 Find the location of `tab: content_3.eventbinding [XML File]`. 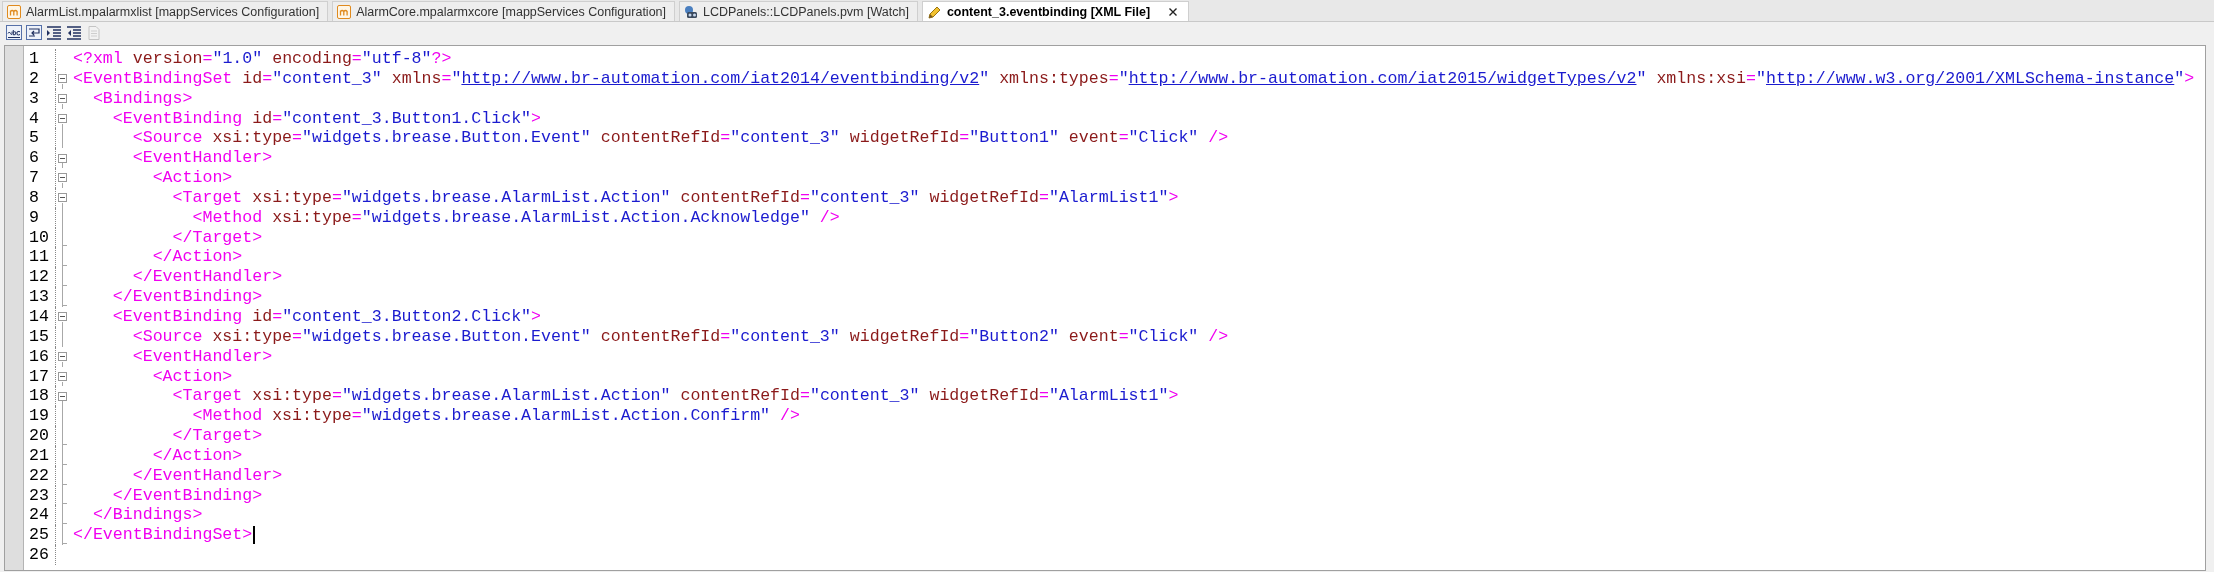

tab: content_3.eventbinding [XML File] is located at coordinates (1055, 11).